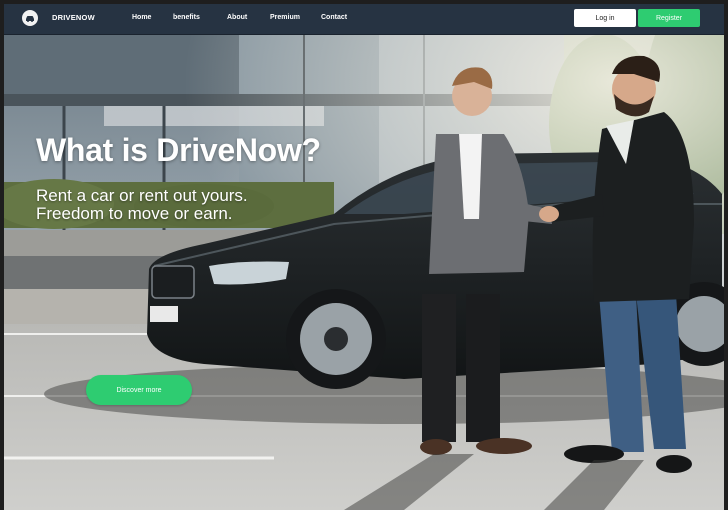  What do you see at coordinates (669, 18) in the screenshot?
I see `register-button: Register` at bounding box center [669, 18].